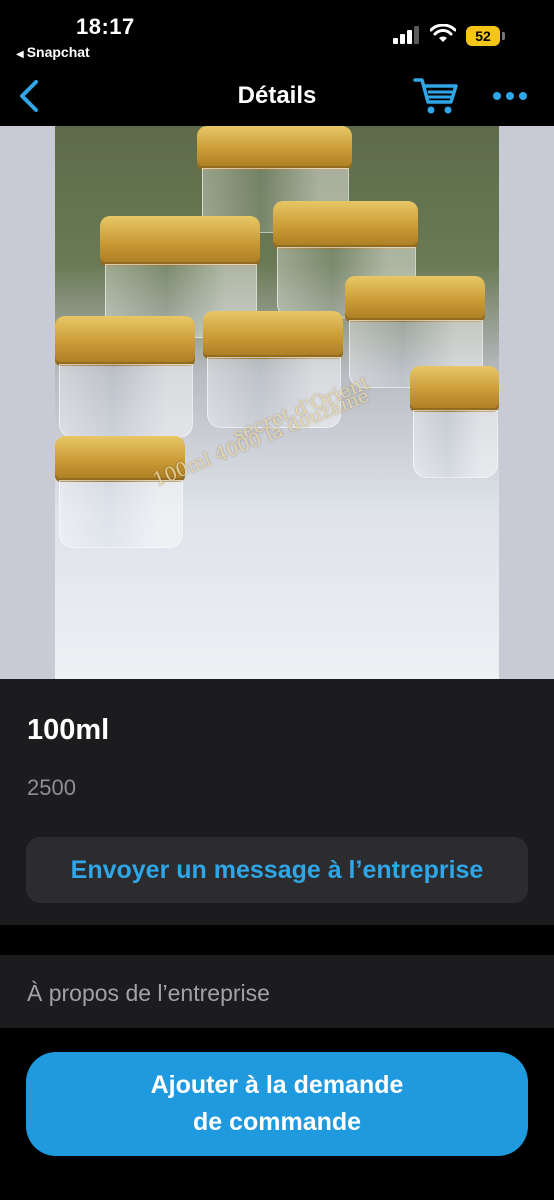 The height and width of the screenshot is (1200, 554). I want to click on cellular-signal-icon, so click(406, 35).